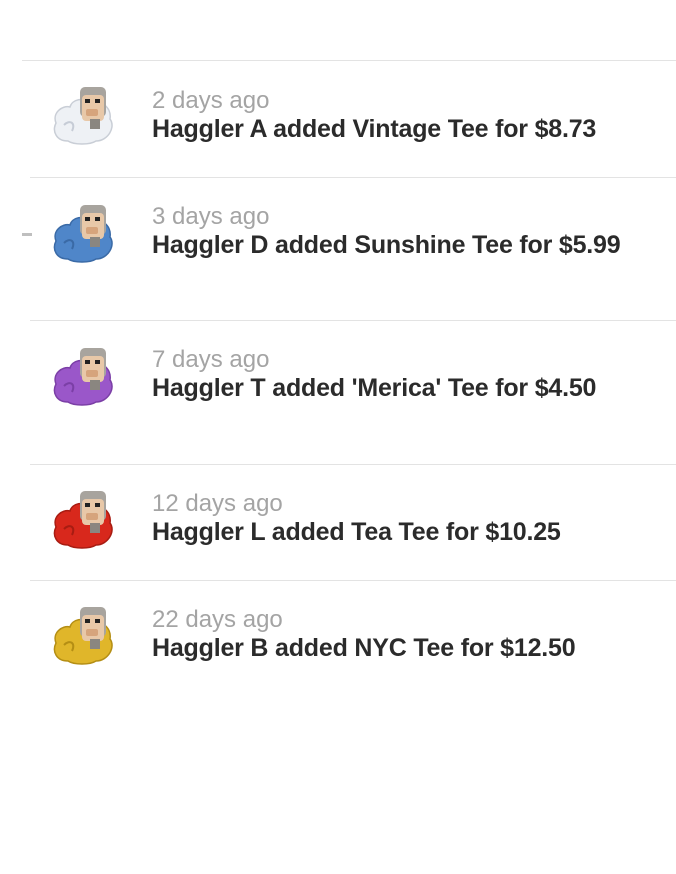 This screenshot has height=874, width=676. Describe the element at coordinates (374, 129) in the screenshot. I see `item-message: Haggler A added Vintage Tee for $8.73` at that location.